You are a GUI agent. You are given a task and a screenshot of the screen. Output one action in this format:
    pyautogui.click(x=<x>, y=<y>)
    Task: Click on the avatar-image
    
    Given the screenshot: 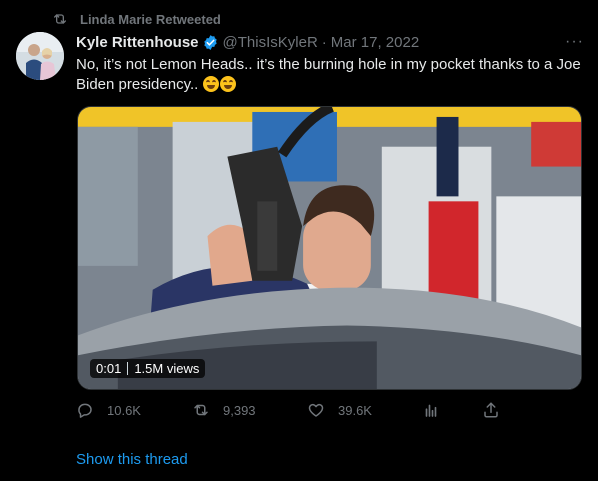 What is the action you would take?
    pyautogui.click(x=40, y=56)
    